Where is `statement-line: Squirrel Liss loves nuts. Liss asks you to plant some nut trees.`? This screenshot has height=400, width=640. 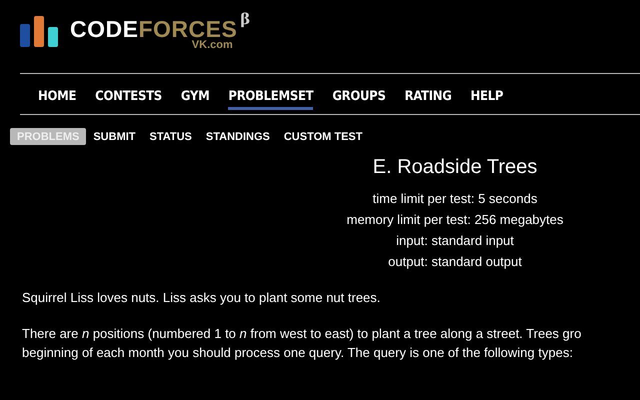 statement-line: Squirrel Liss loves nuts. Liss asks you to plant some nut trees. is located at coordinates (202, 298).